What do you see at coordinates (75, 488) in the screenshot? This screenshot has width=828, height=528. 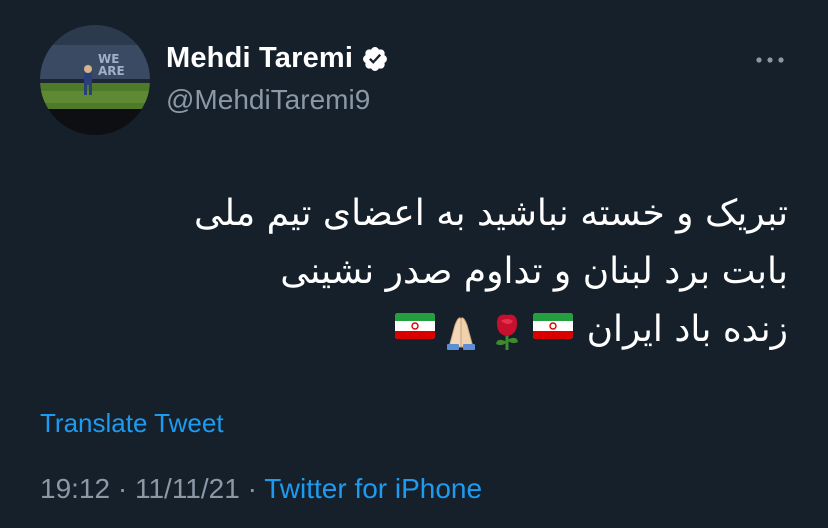 I see `tweet-time: 19:12` at bounding box center [75, 488].